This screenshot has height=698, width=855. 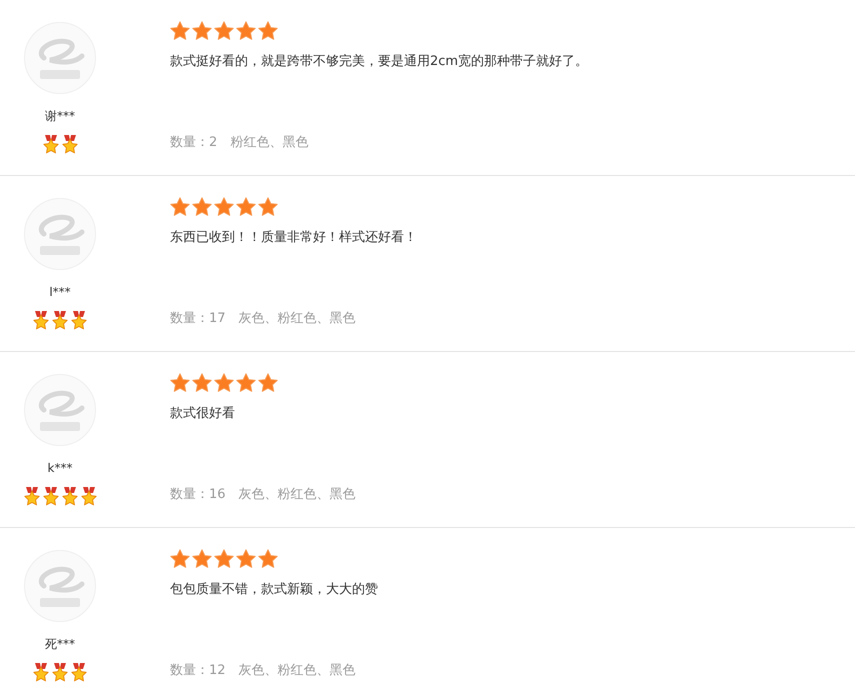 What do you see at coordinates (198, 495) in the screenshot?
I see `quantity-text: 数量：16` at bounding box center [198, 495].